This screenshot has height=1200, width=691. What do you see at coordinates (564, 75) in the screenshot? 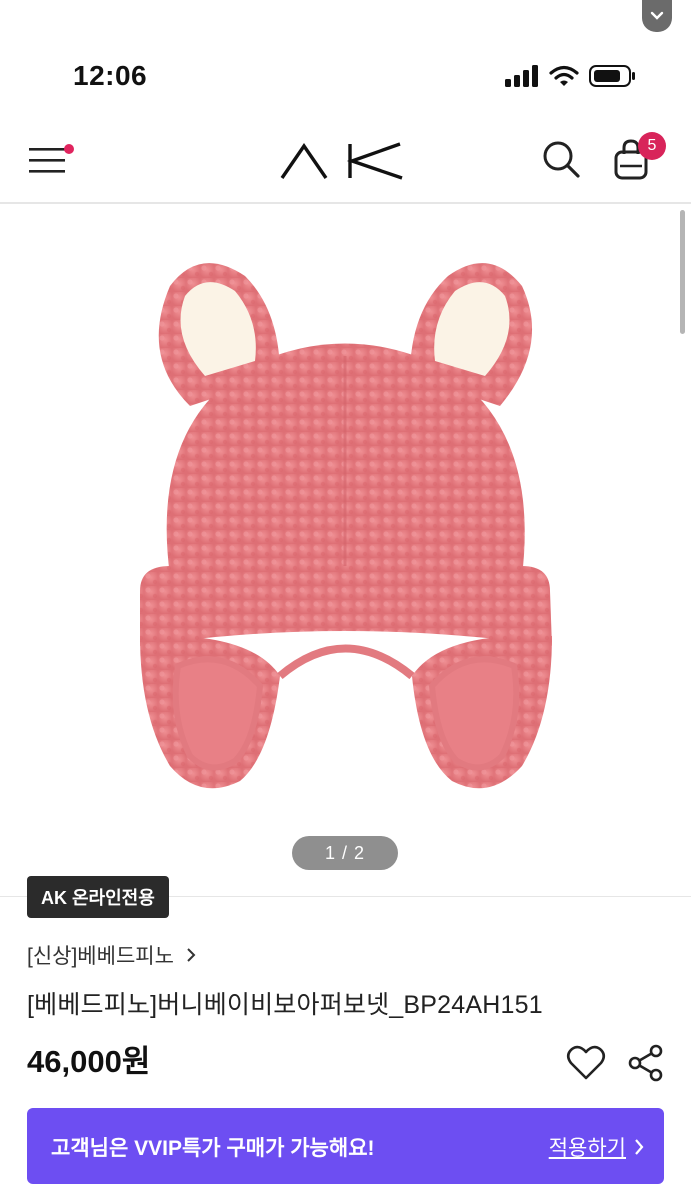
I see `wifi-icon` at bounding box center [564, 75].